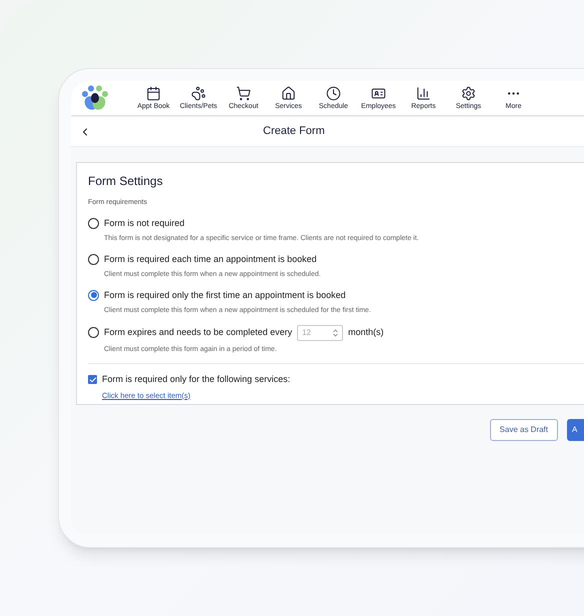  Describe the element at coordinates (423, 93) in the screenshot. I see `bar-chart-icon` at that location.